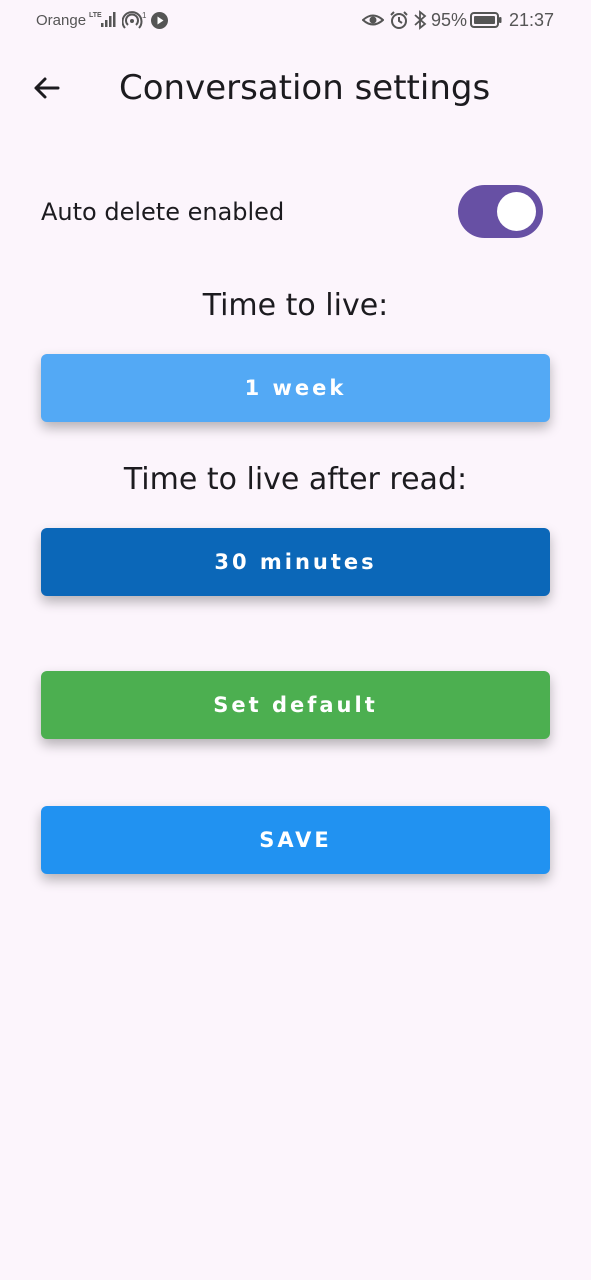 The width and height of the screenshot is (591, 1280). Describe the element at coordinates (295, 21) in the screenshot. I see `status-bar: Orange LTE 1 95% 21:37` at that location.